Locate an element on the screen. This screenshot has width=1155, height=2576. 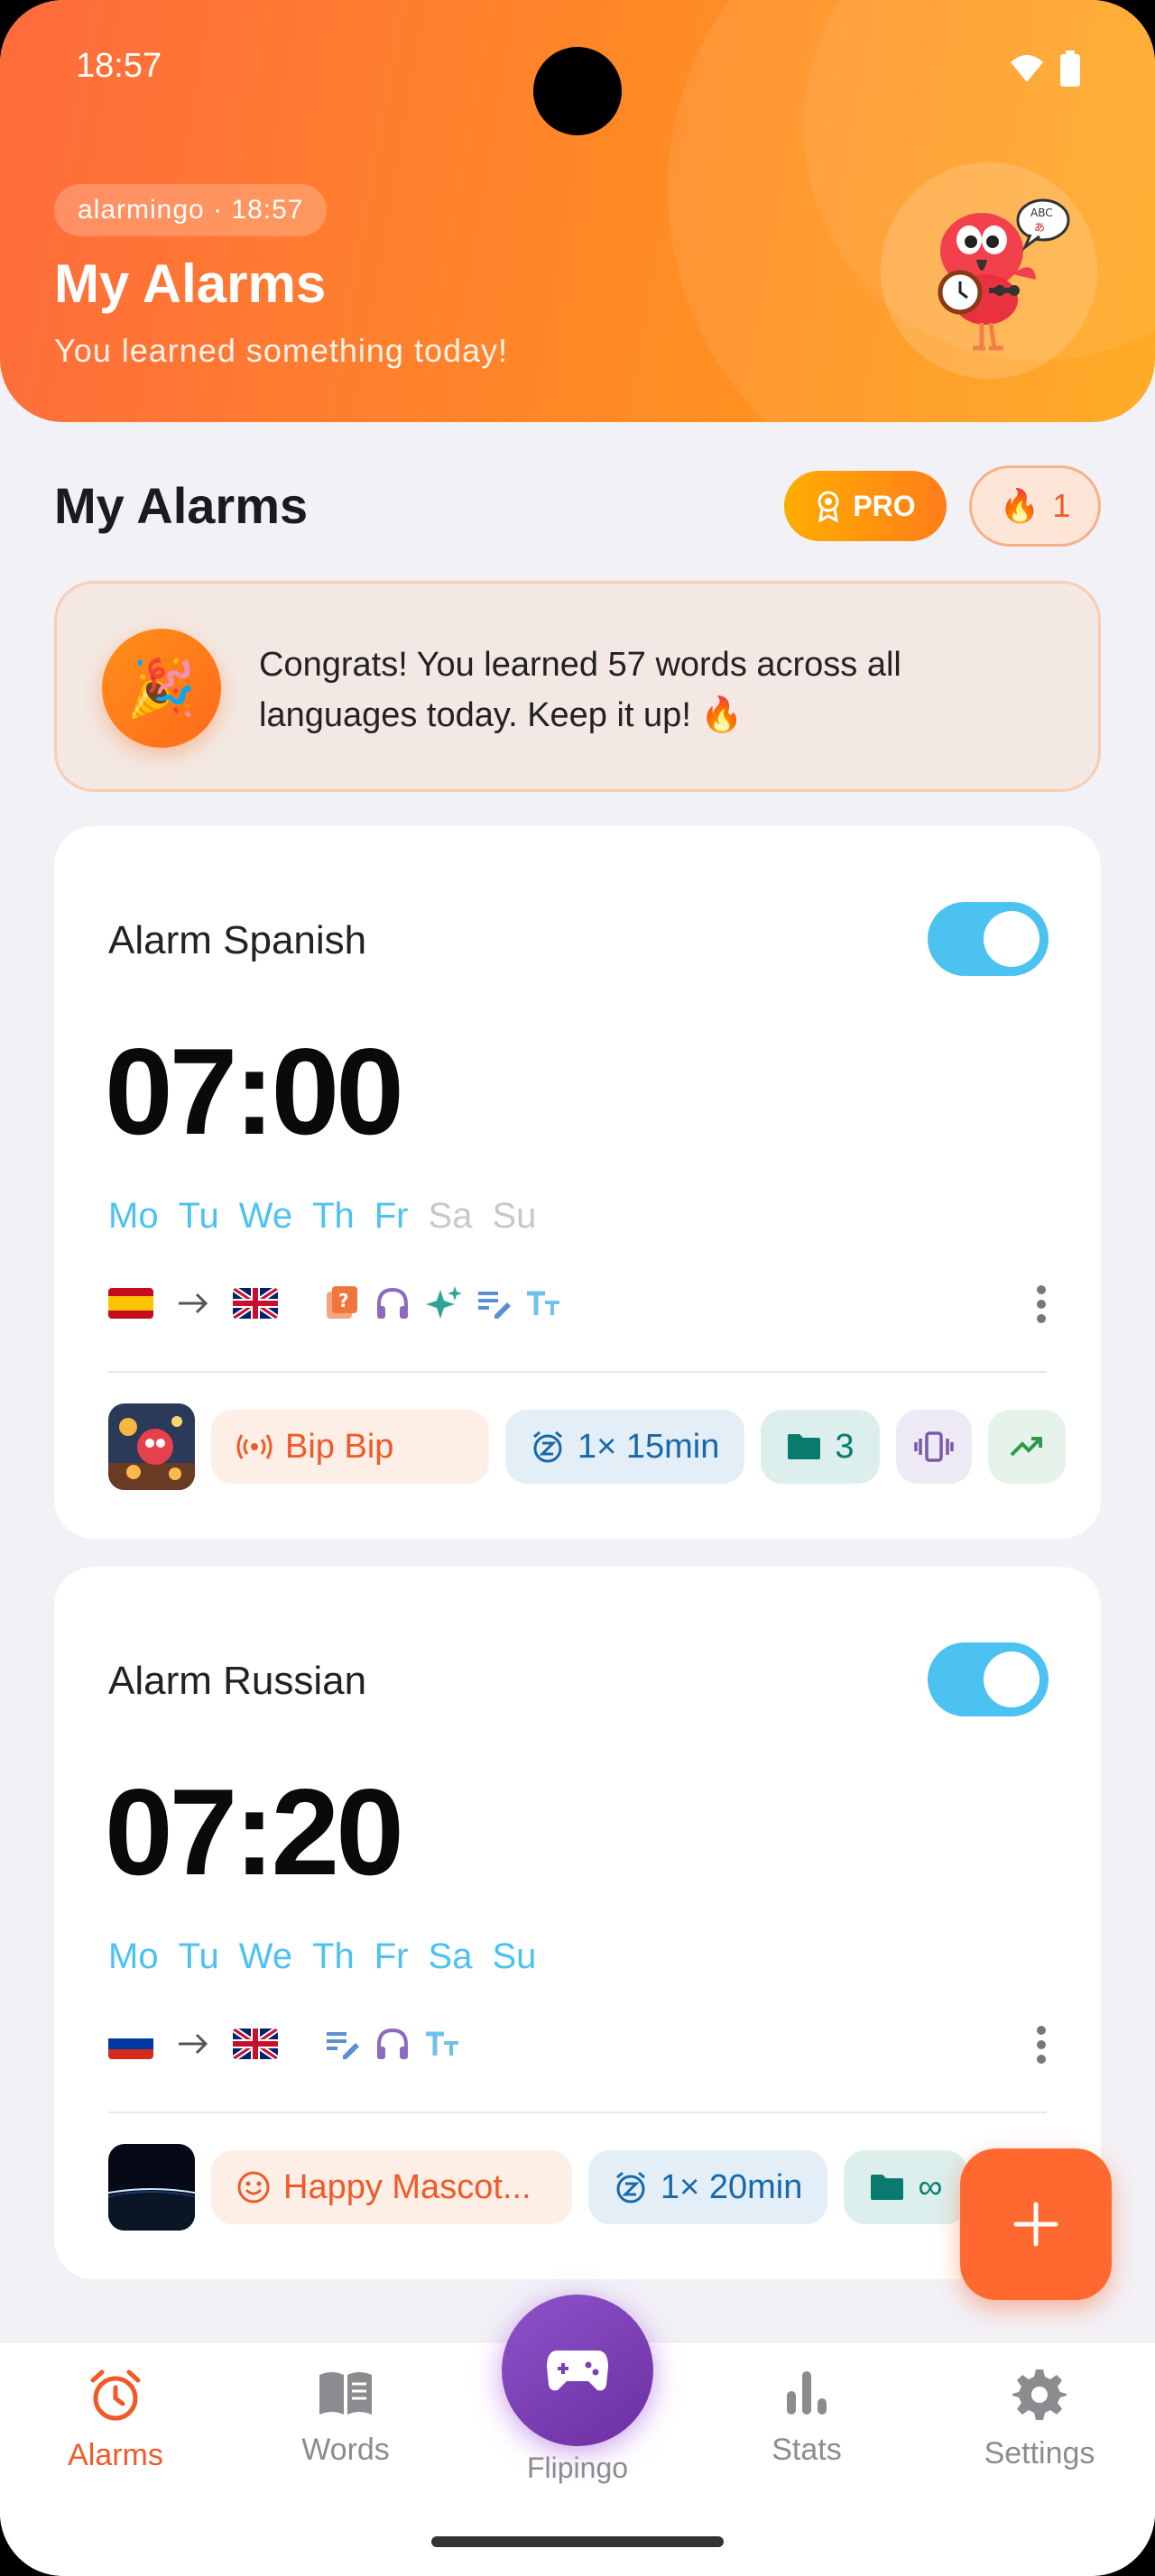
plus-icon is located at coordinates (1035, 2224).